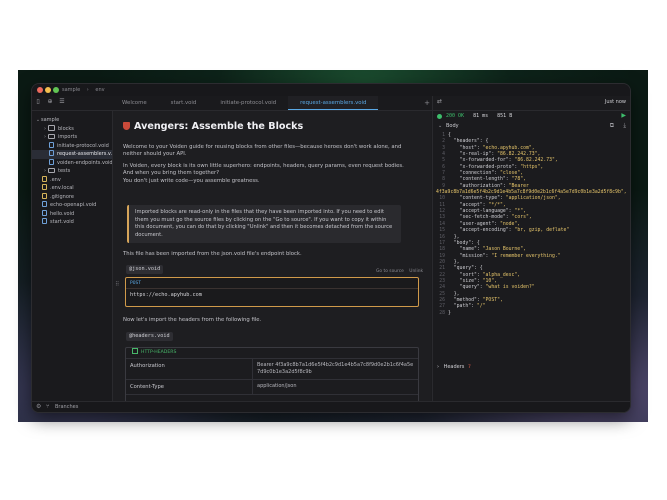 The width and height of the screenshot is (667, 500). What do you see at coordinates (531, 127) in the screenshot?
I see `body-section-header: ⌄ Body ⧉ ⤓` at bounding box center [531, 127].